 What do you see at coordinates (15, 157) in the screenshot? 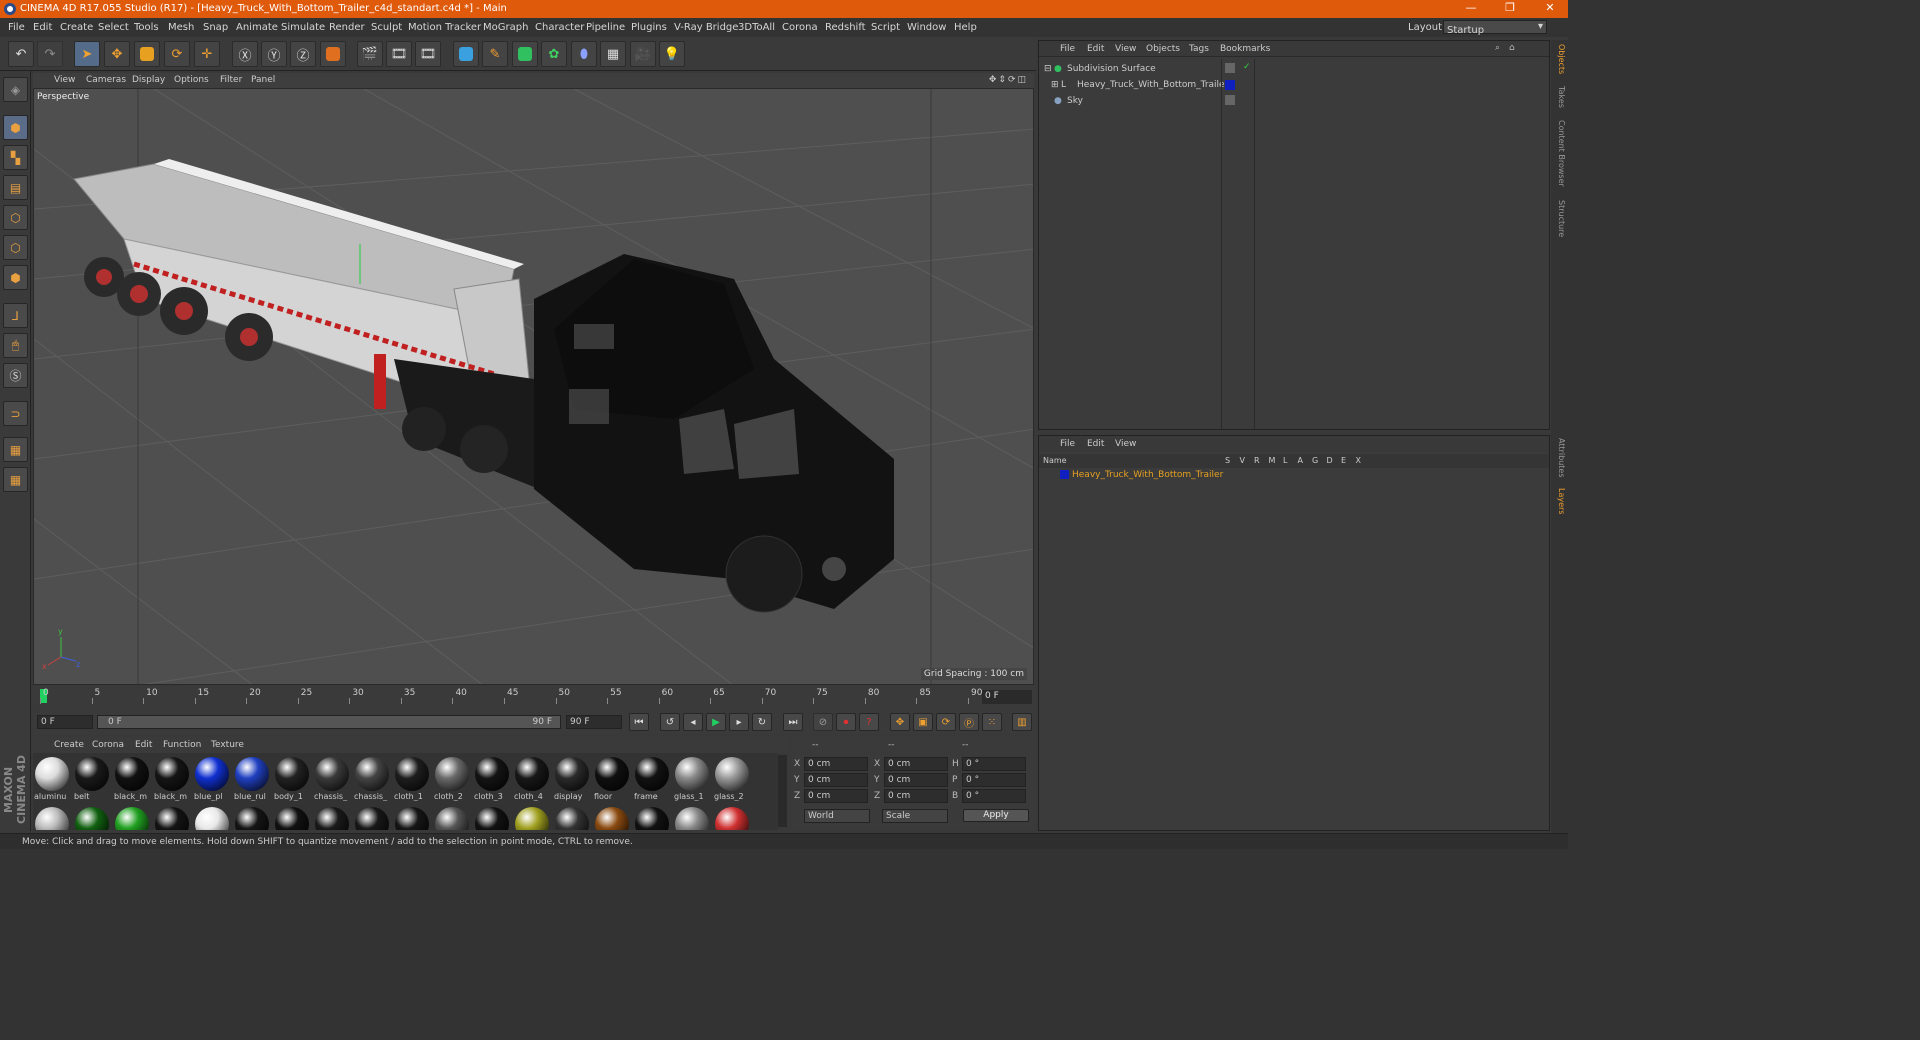
I see `texture-mode-button: ▚` at bounding box center [15, 157].